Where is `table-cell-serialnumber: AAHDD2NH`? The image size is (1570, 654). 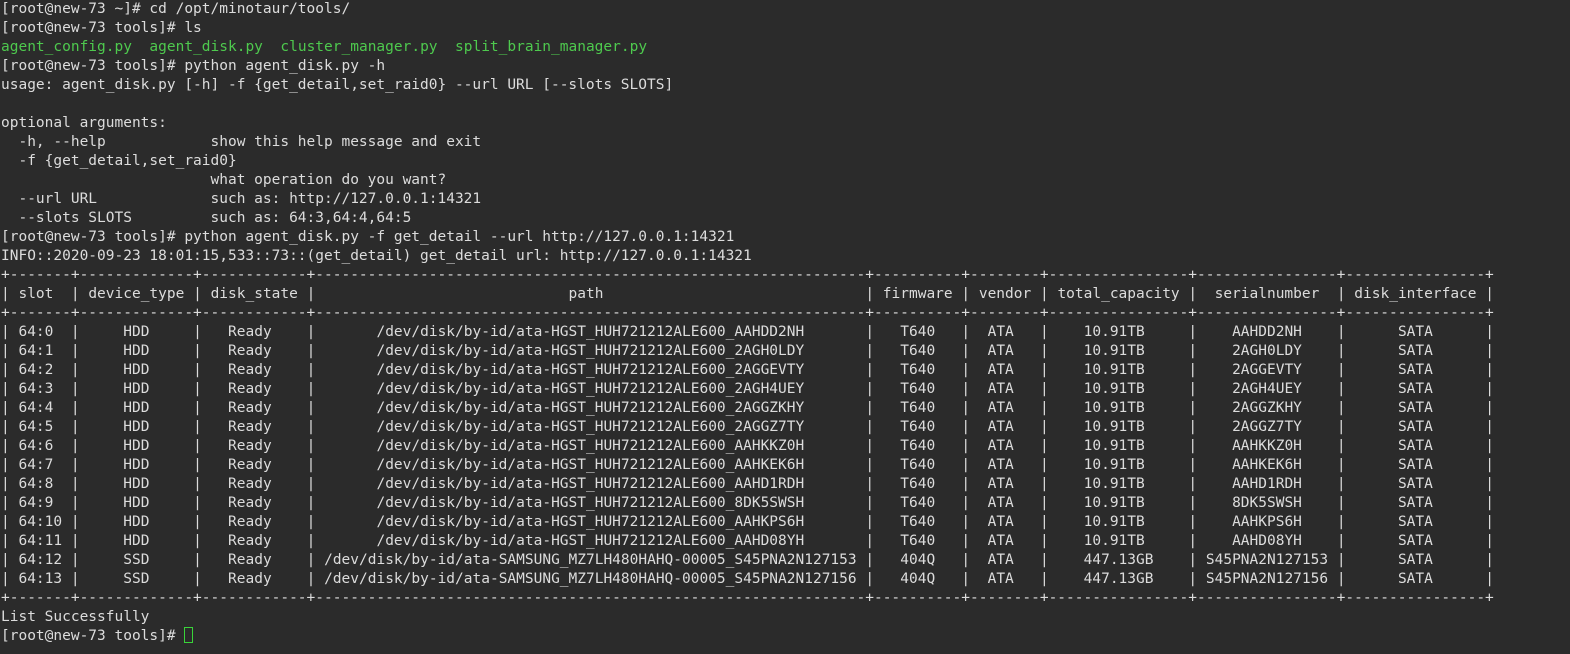
table-cell-serialnumber: AAHDD2NH is located at coordinates (1267, 332).